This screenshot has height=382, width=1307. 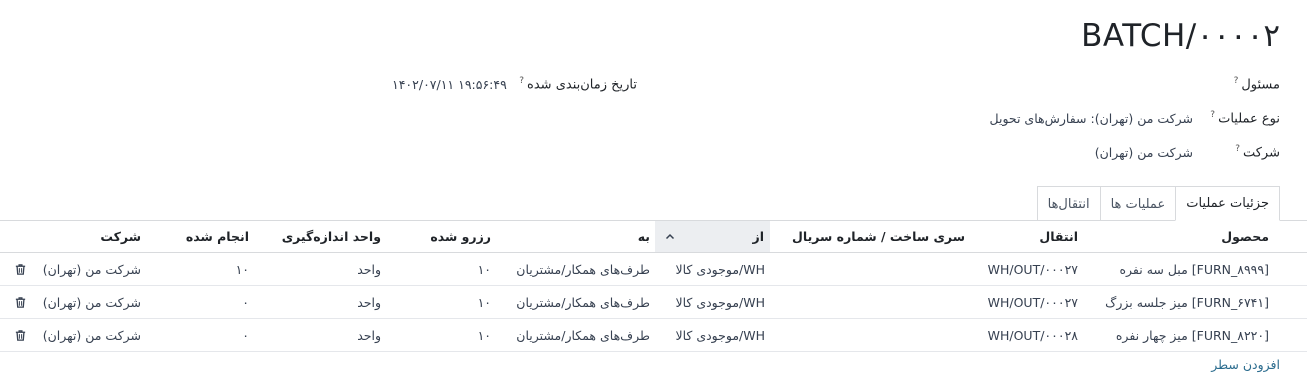 What do you see at coordinates (878, 236) in the screenshot?
I see `column-lot: سری ساخت / شماره سریال` at bounding box center [878, 236].